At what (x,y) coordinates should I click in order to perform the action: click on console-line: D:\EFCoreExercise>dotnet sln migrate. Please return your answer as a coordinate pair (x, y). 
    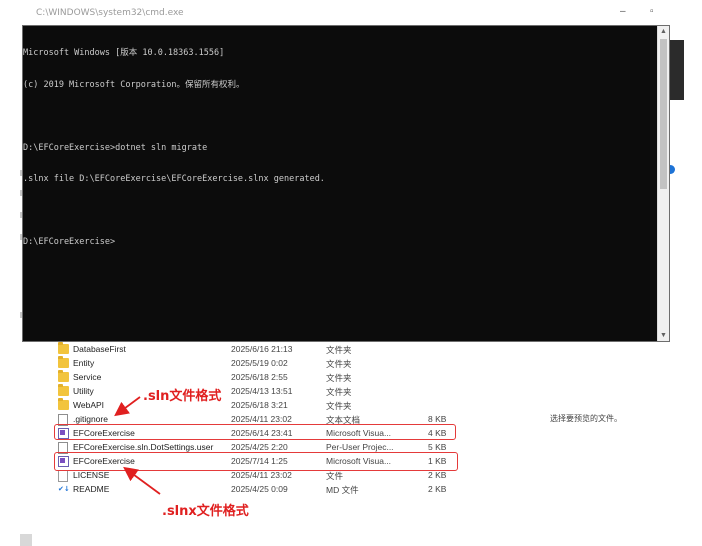
    Looking at the image, I should click on (115, 147).